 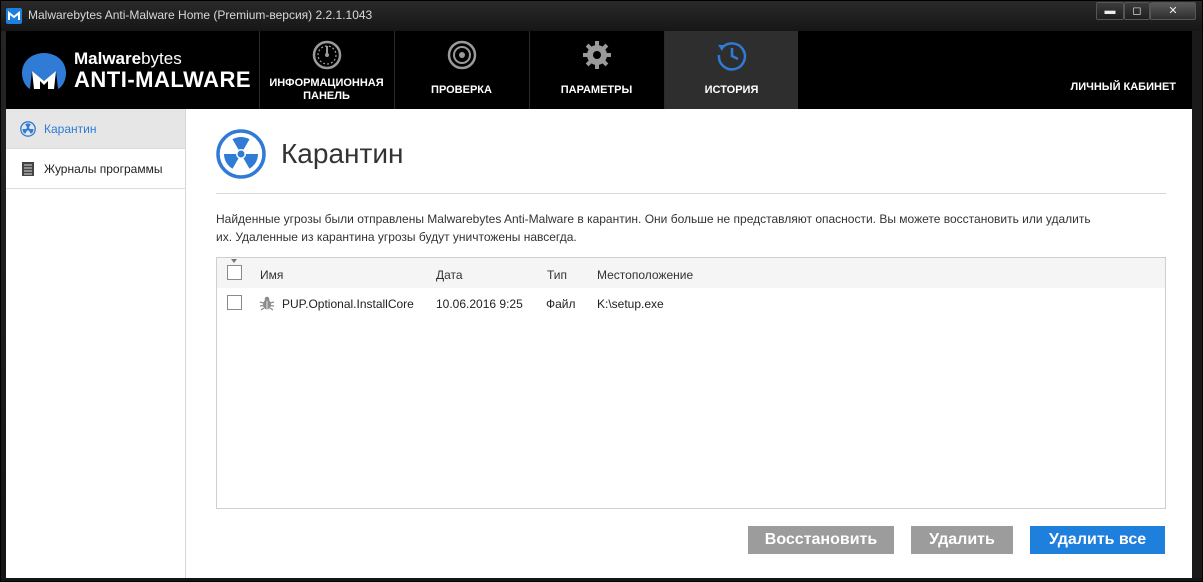 I want to click on column-header-name: Имя, so click(x=271, y=275).